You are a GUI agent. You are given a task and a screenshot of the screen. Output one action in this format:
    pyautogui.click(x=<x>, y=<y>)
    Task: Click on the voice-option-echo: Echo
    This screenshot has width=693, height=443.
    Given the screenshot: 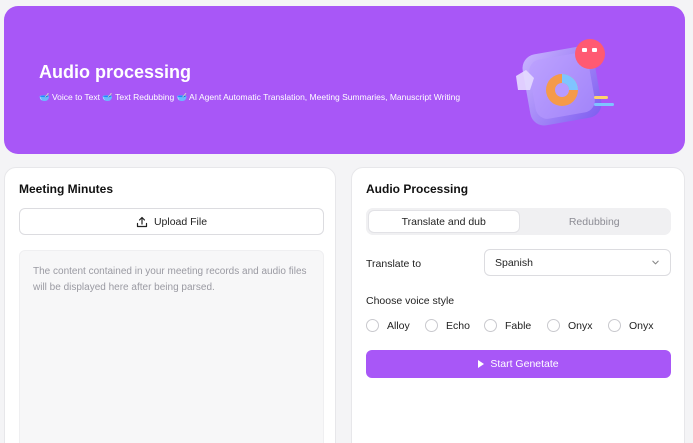 What is the action you would take?
    pyautogui.click(x=447, y=325)
    